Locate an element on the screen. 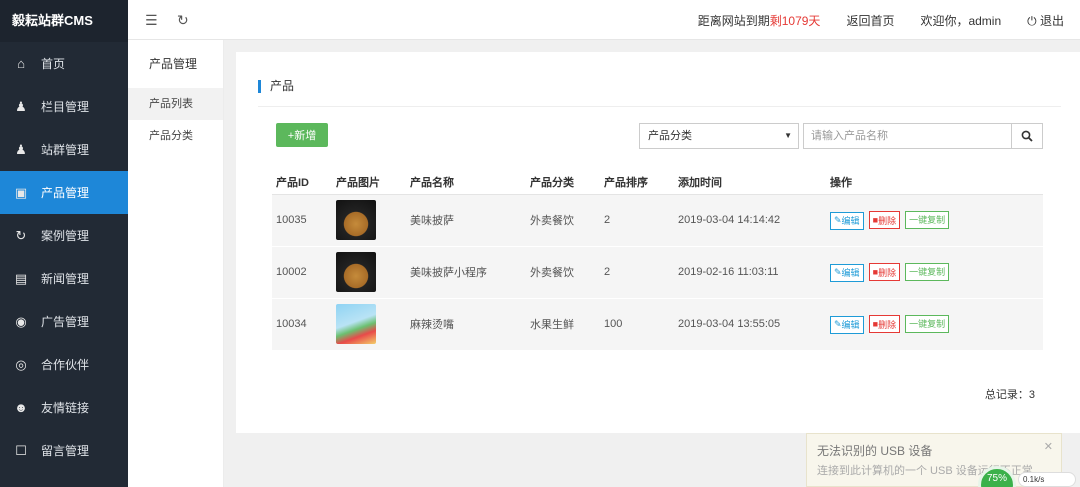  partner-icon: ◎ is located at coordinates (21, 364).